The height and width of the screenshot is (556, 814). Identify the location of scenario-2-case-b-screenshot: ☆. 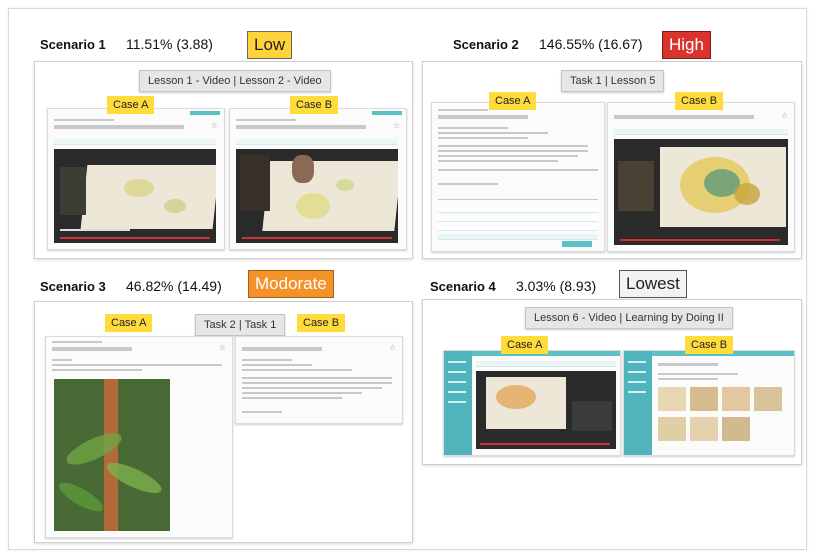
(701, 177).